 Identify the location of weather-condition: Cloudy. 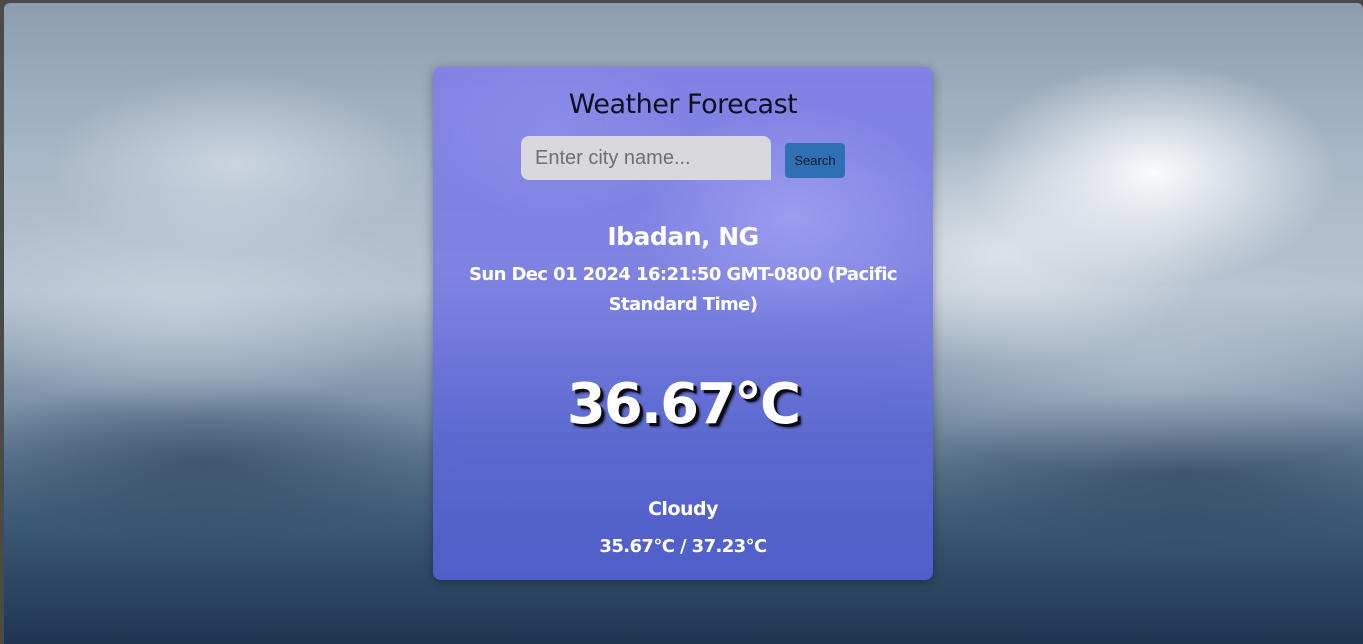
(683, 509).